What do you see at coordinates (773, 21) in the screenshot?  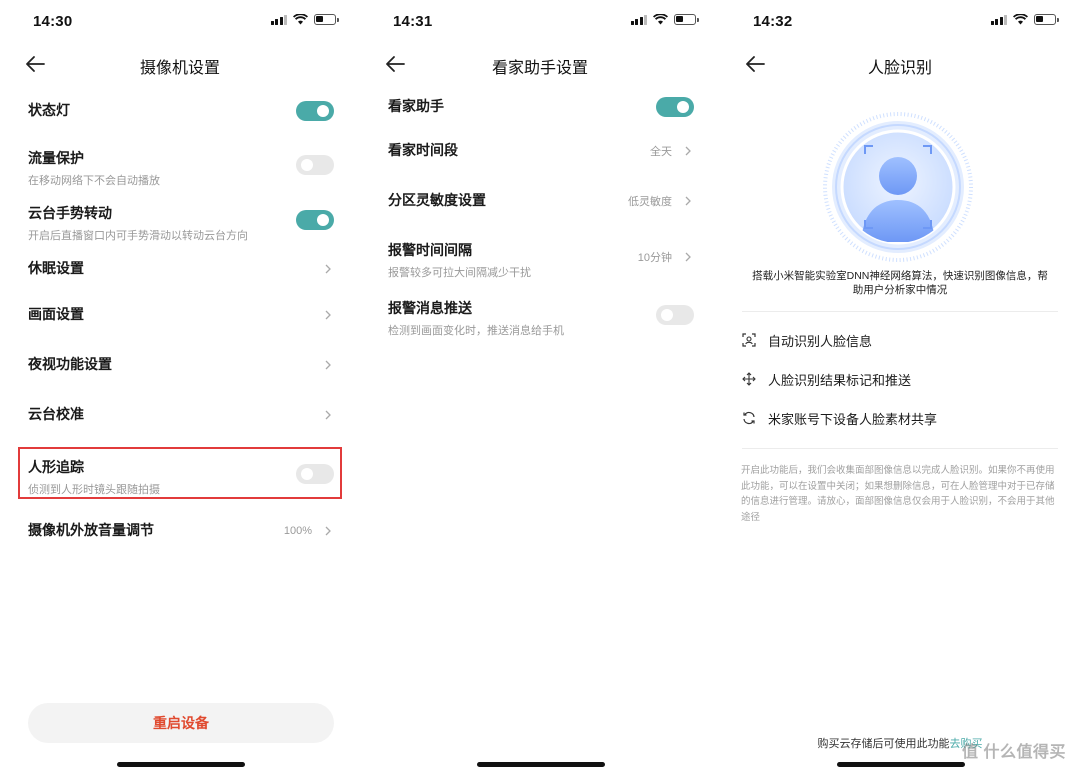 I see `status-time: 14:32` at bounding box center [773, 21].